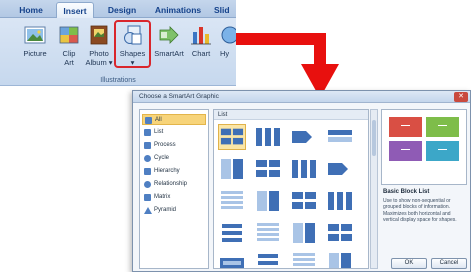 This screenshot has width=471, height=272. What do you see at coordinates (179, 96) in the screenshot?
I see `dialog-title: Choose a SmartArt Graphic` at bounding box center [179, 96].